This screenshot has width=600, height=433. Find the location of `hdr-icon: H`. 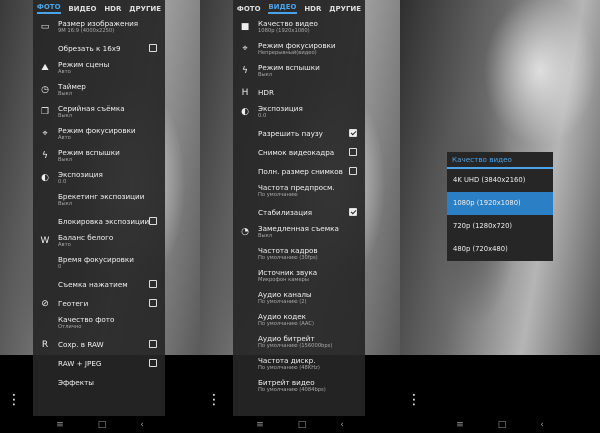

hdr-icon: H is located at coordinates (245, 93).